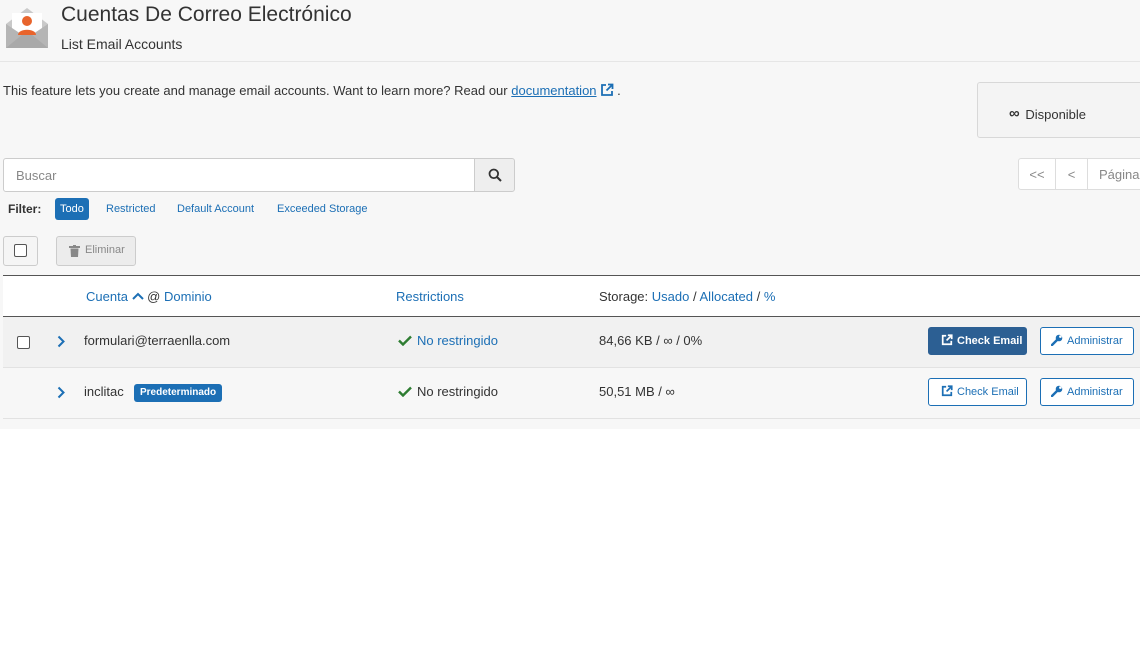 The image size is (1140, 659). I want to click on storage-value: 50,51 MB / ∞, so click(637, 391).